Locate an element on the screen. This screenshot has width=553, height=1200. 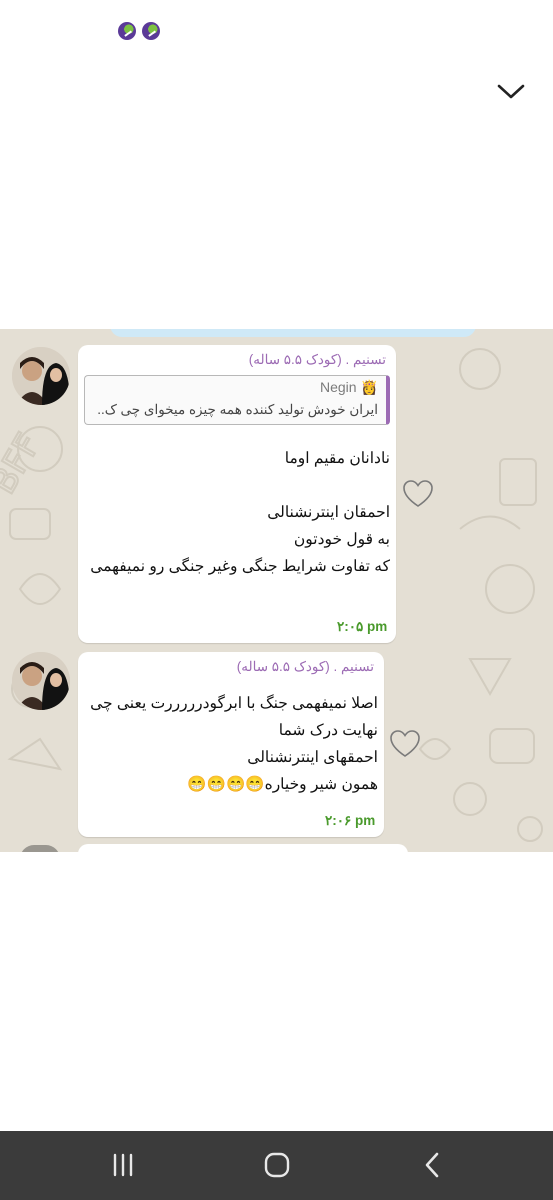
message-line: اصلا نمیفهمی جنگ با ابرگودرررررت یعنی چی is located at coordinates (234, 703).